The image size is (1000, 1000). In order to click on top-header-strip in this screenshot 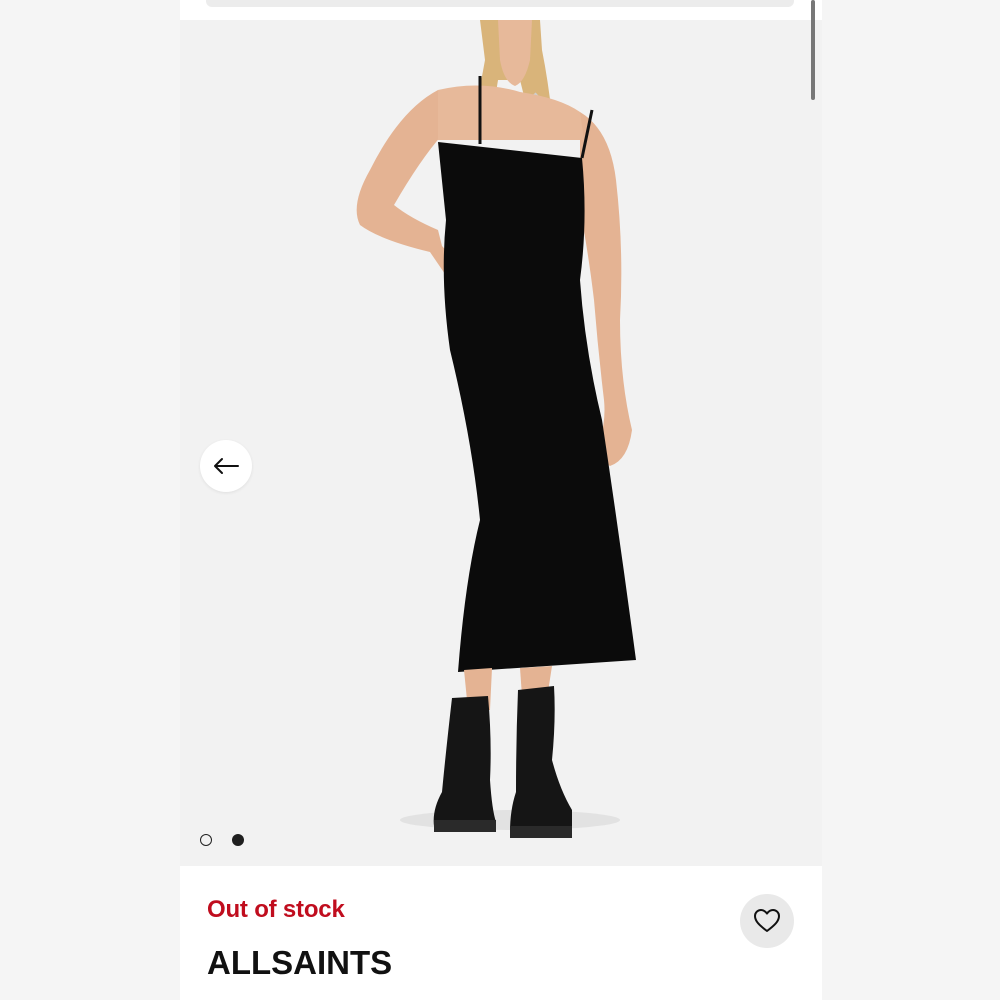, I will do `click(501, 10)`.